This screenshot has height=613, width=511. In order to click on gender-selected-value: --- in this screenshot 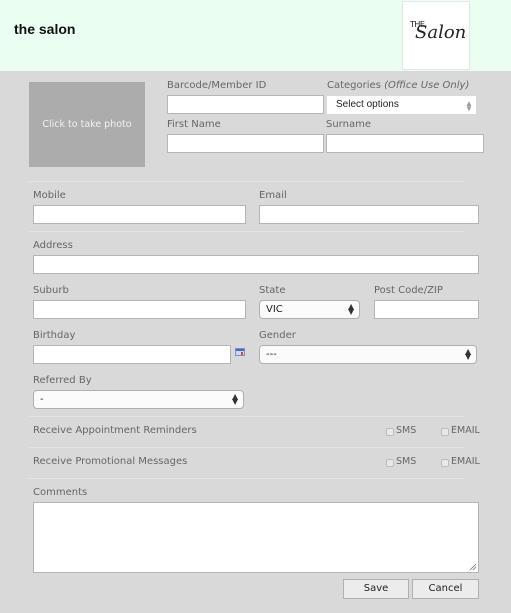, I will do `click(271, 354)`.